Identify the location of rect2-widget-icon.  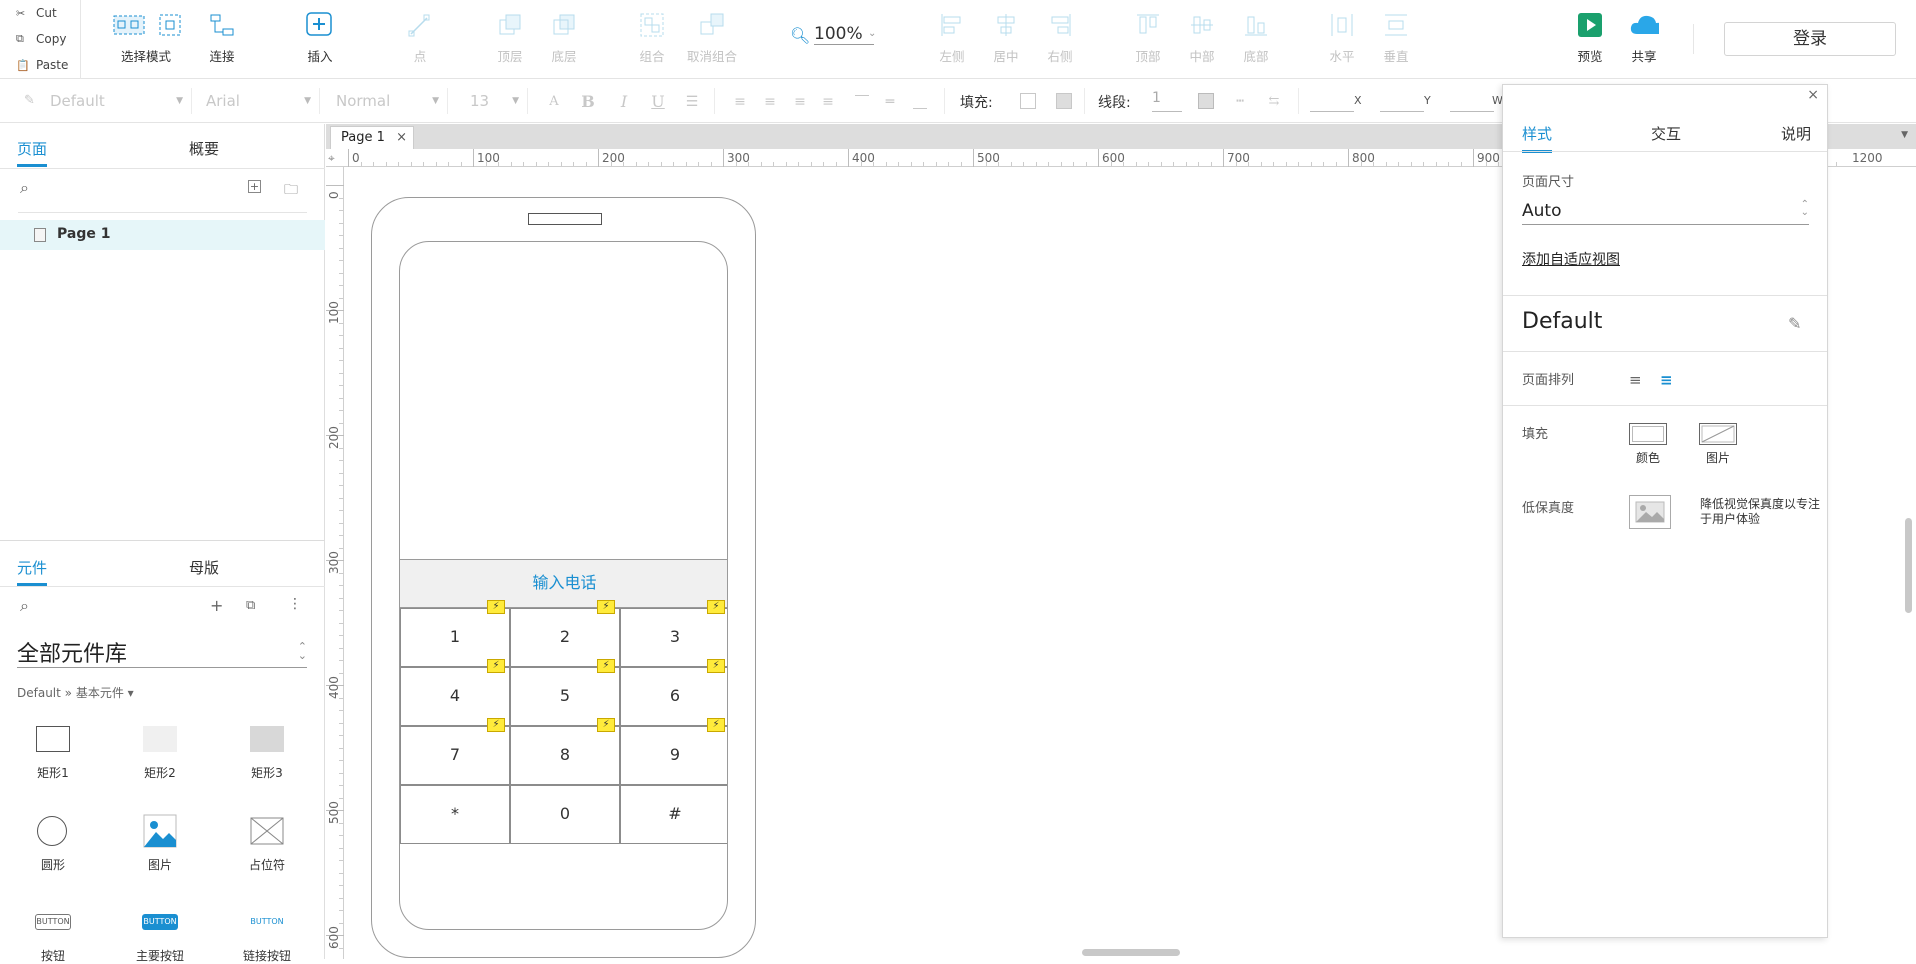
(160, 739).